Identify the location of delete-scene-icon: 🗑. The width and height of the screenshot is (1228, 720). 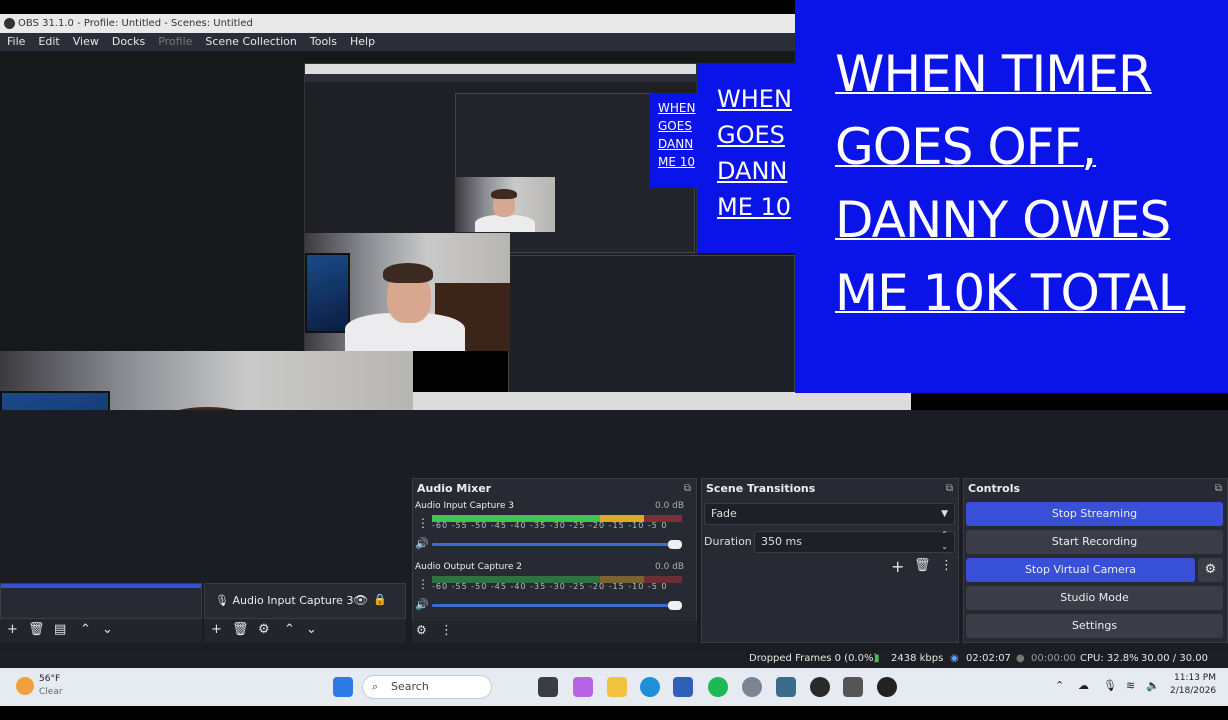
(36, 629).